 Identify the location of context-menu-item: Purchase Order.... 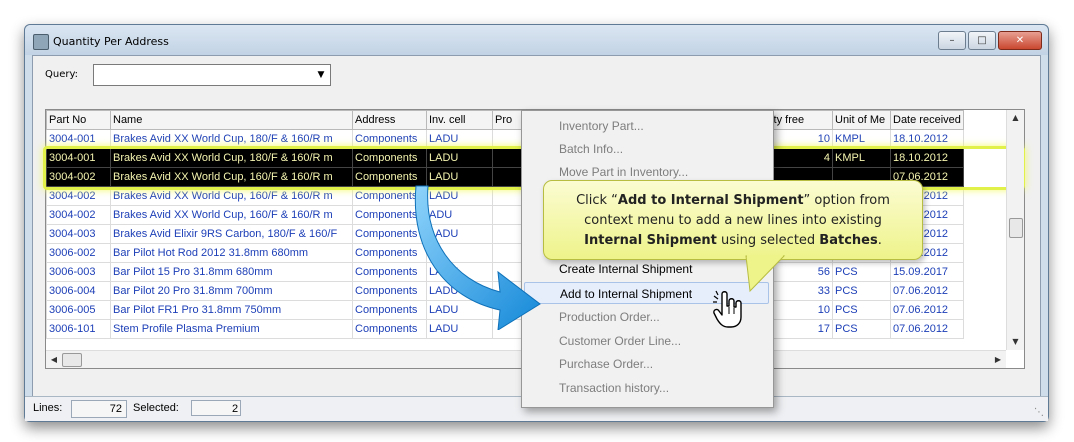
(646, 364).